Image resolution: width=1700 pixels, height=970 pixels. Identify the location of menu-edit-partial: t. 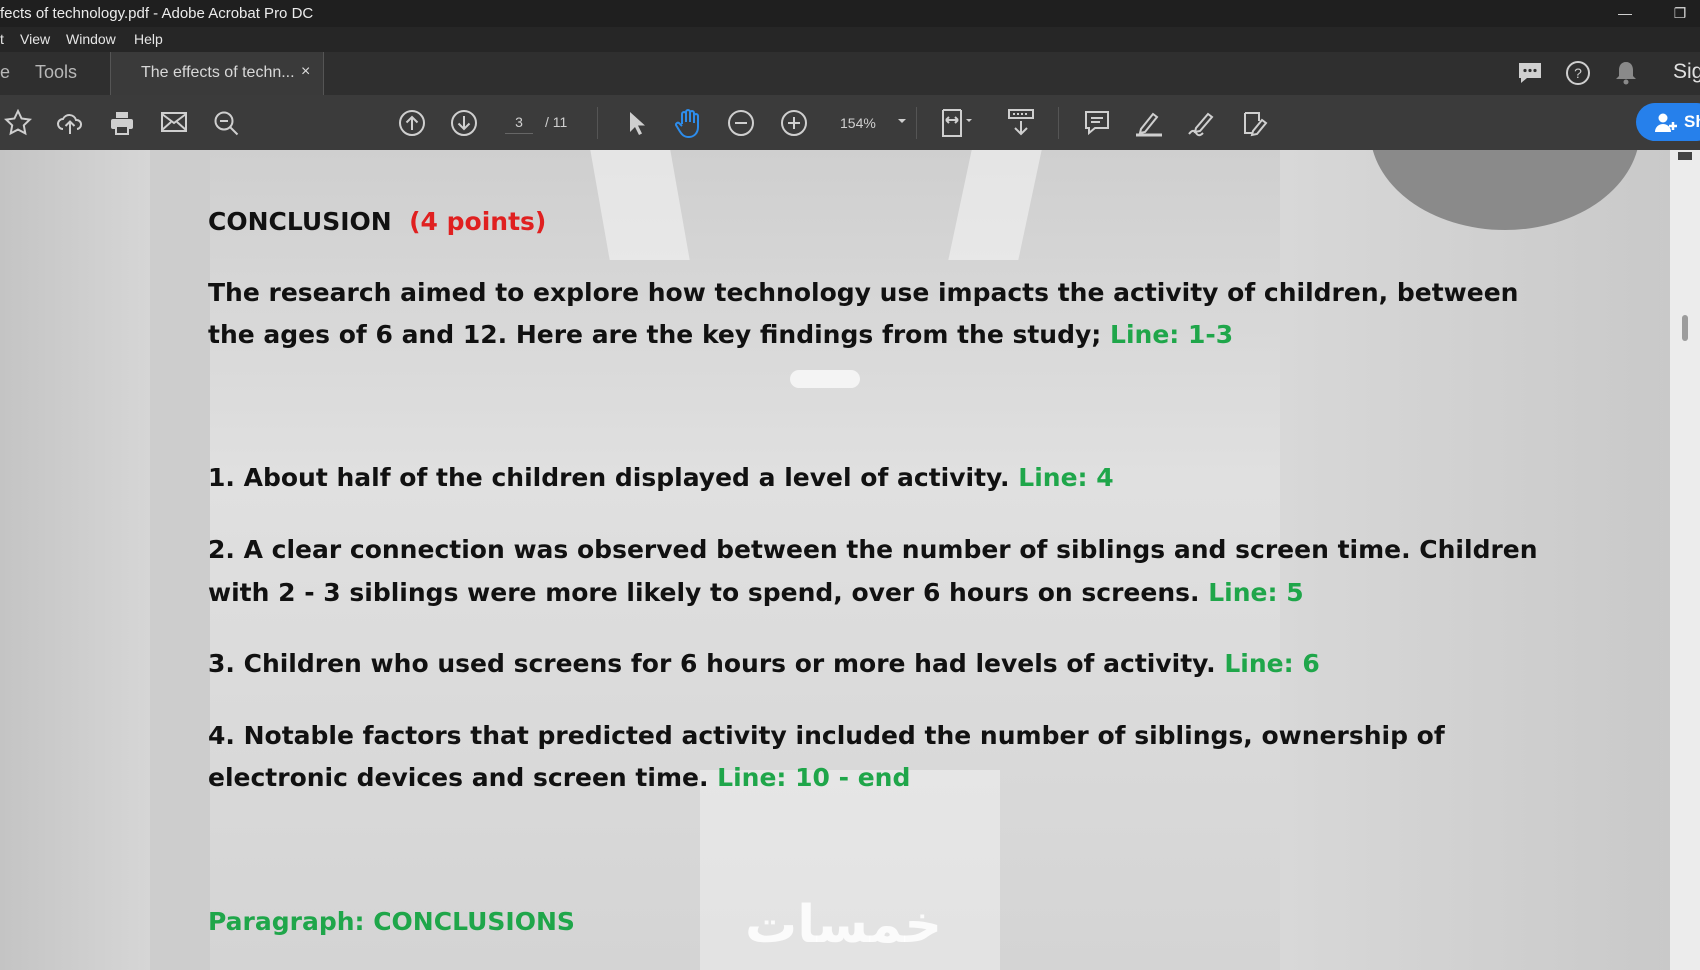
(2, 39).